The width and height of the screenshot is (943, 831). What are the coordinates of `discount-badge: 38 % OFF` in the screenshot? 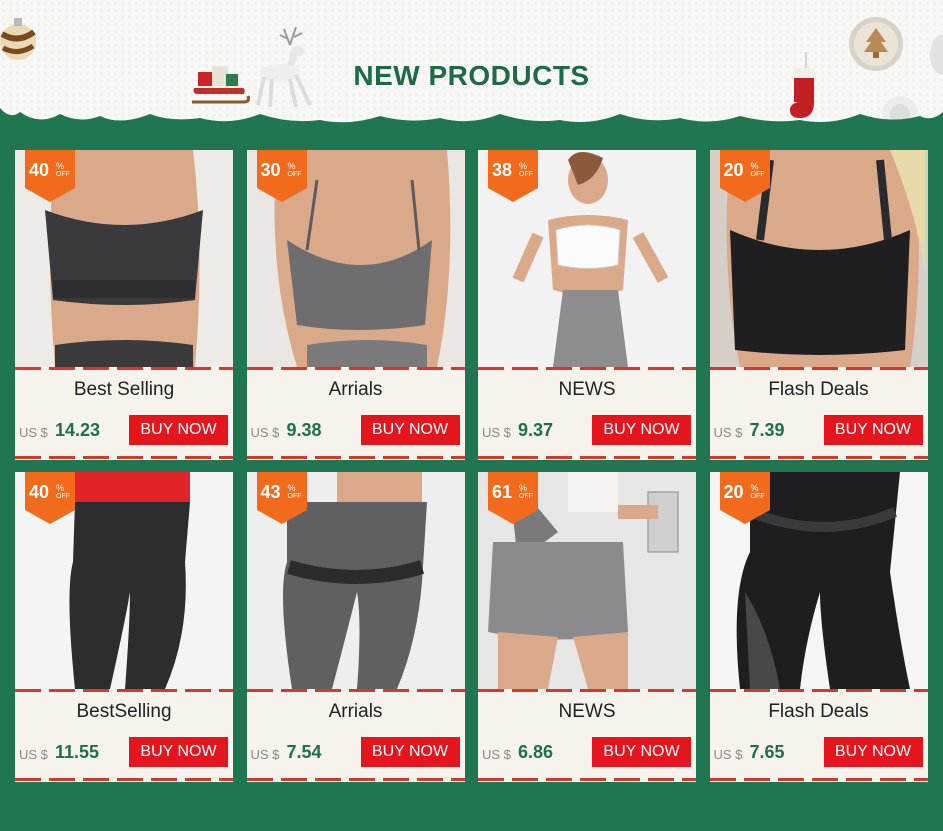 It's located at (513, 176).